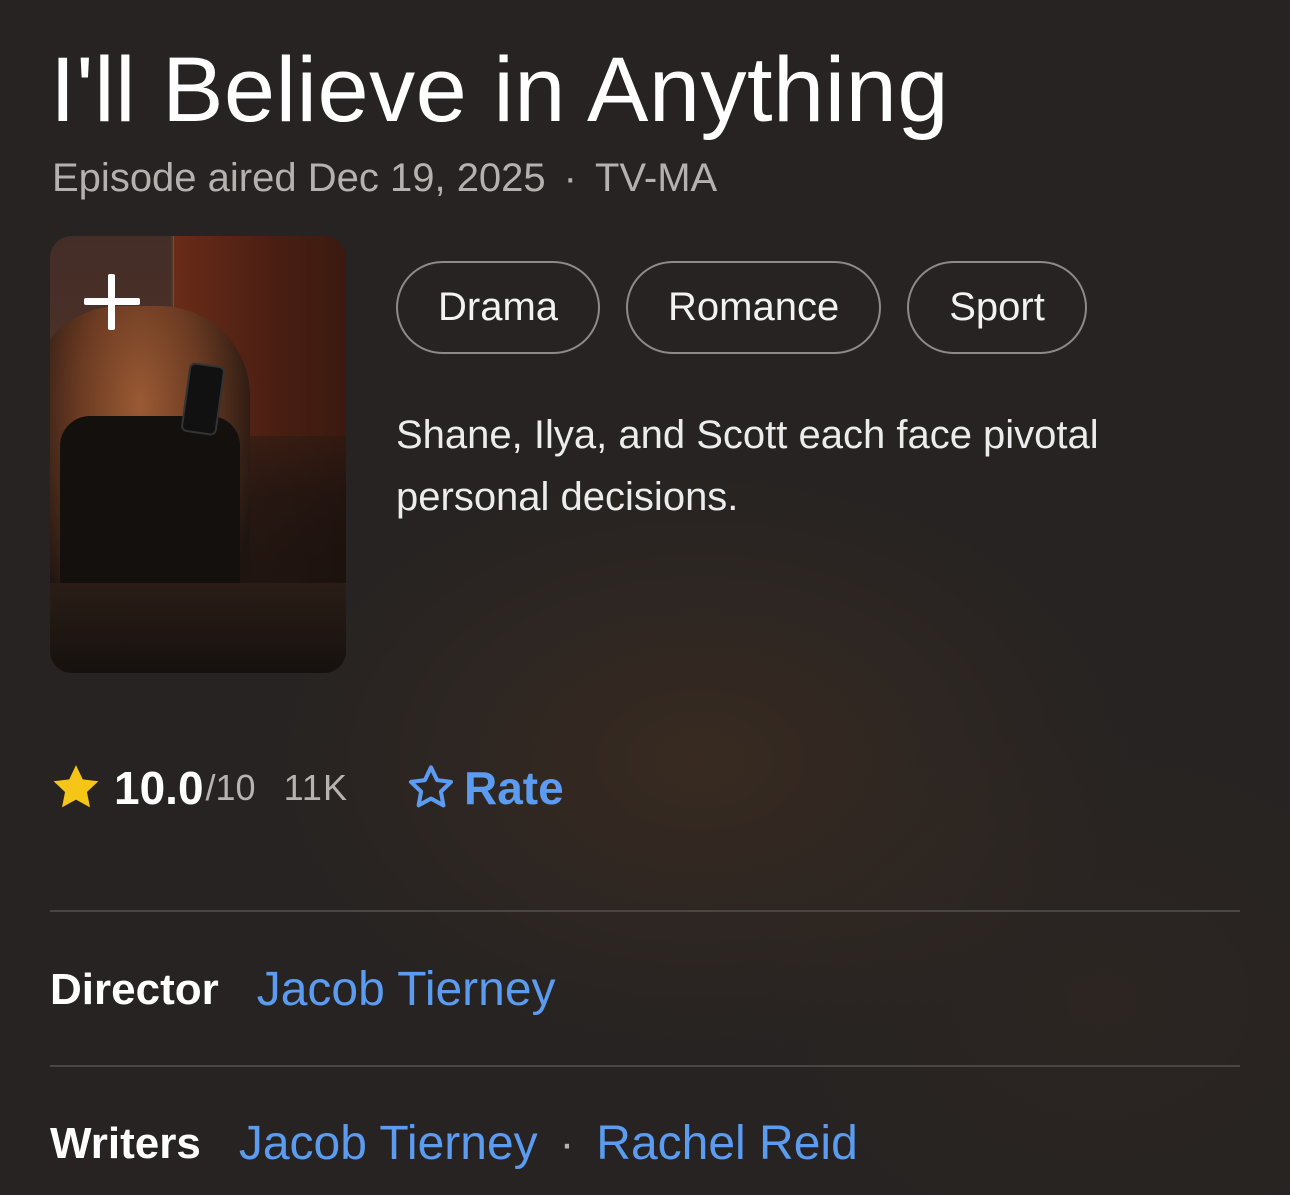 This screenshot has height=1195, width=1290. I want to click on genre-chip-drama: Drama, so click(498, 307).